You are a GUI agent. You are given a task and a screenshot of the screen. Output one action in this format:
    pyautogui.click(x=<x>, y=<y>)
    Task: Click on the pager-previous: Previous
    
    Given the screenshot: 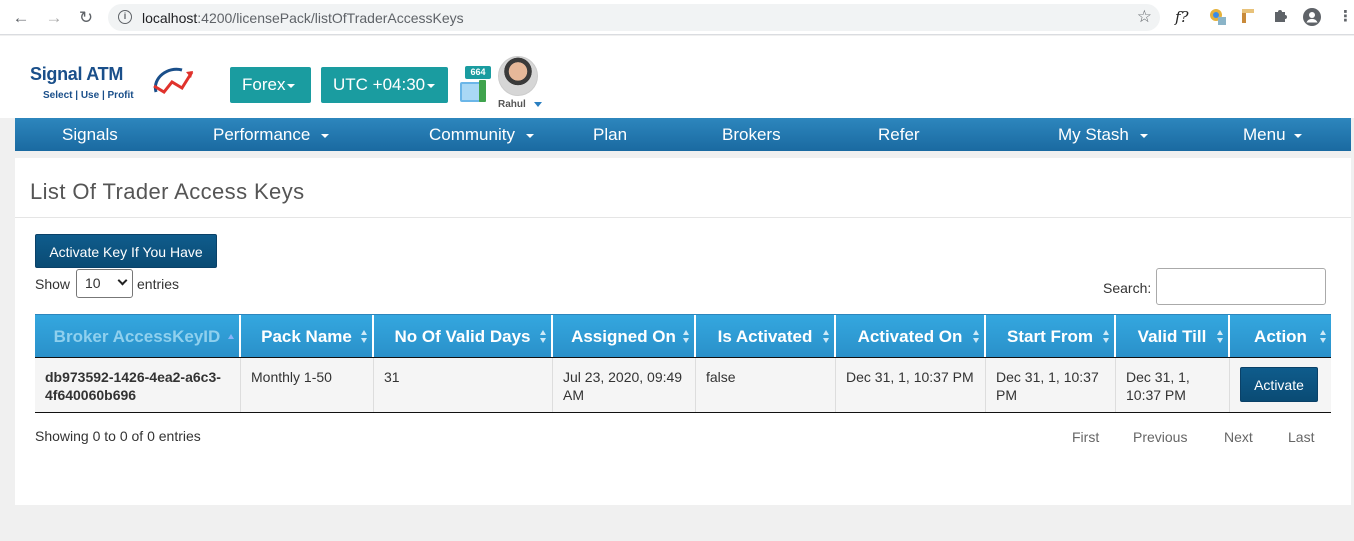 What is the action you would take?
    pyautogui.click(x=1160, y=437)
    